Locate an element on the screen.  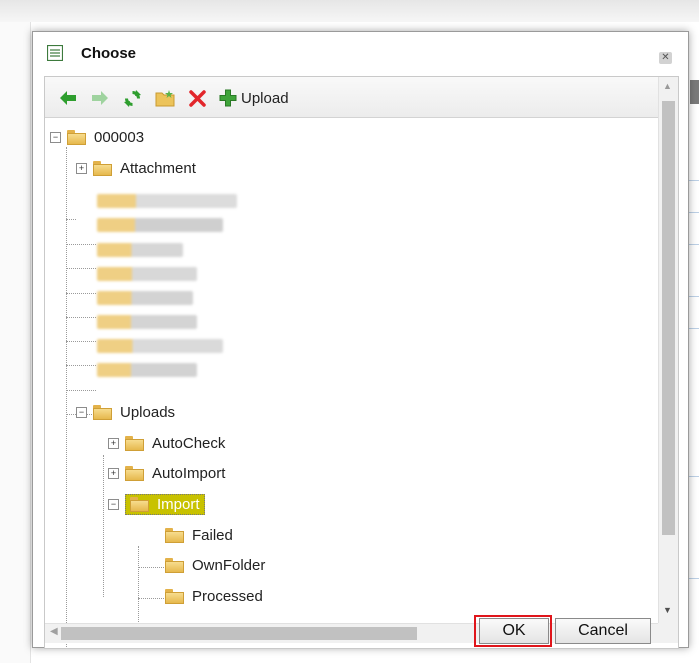
tree-node-label: Attachment is located at coordinates (158, 168).